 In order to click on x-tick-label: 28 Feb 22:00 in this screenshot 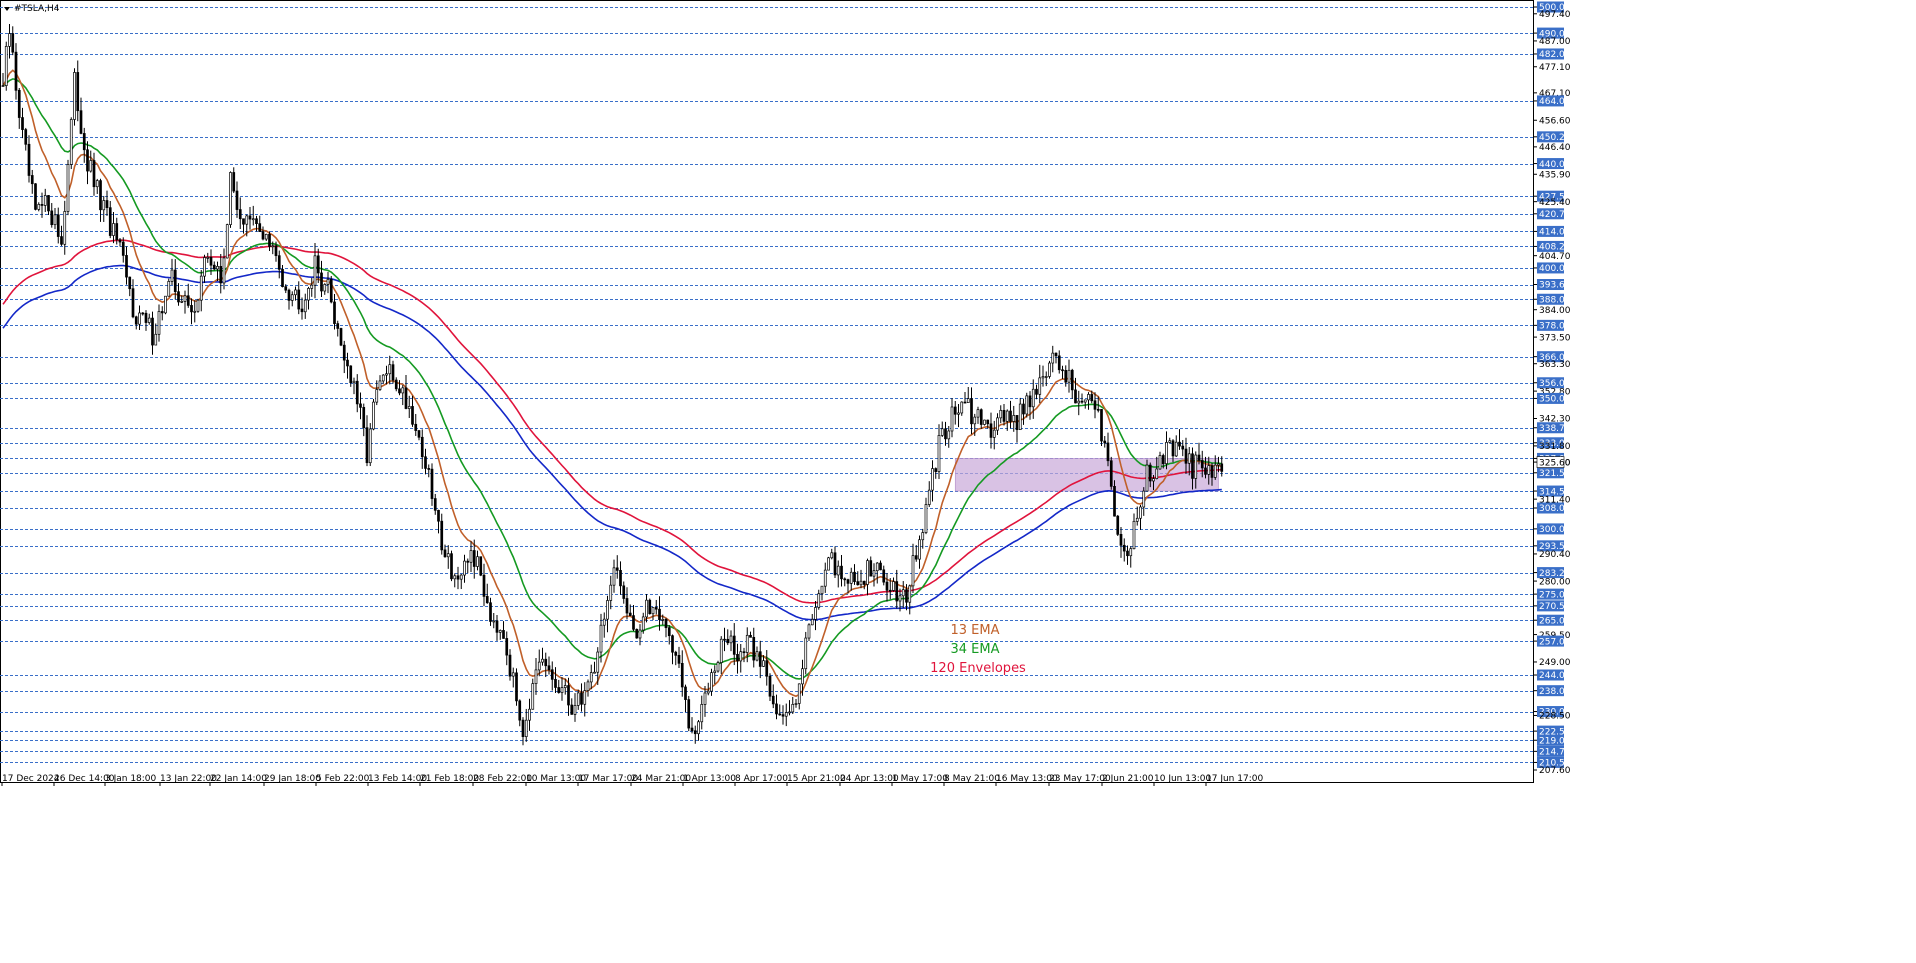, I will do `click(502, 779)`.